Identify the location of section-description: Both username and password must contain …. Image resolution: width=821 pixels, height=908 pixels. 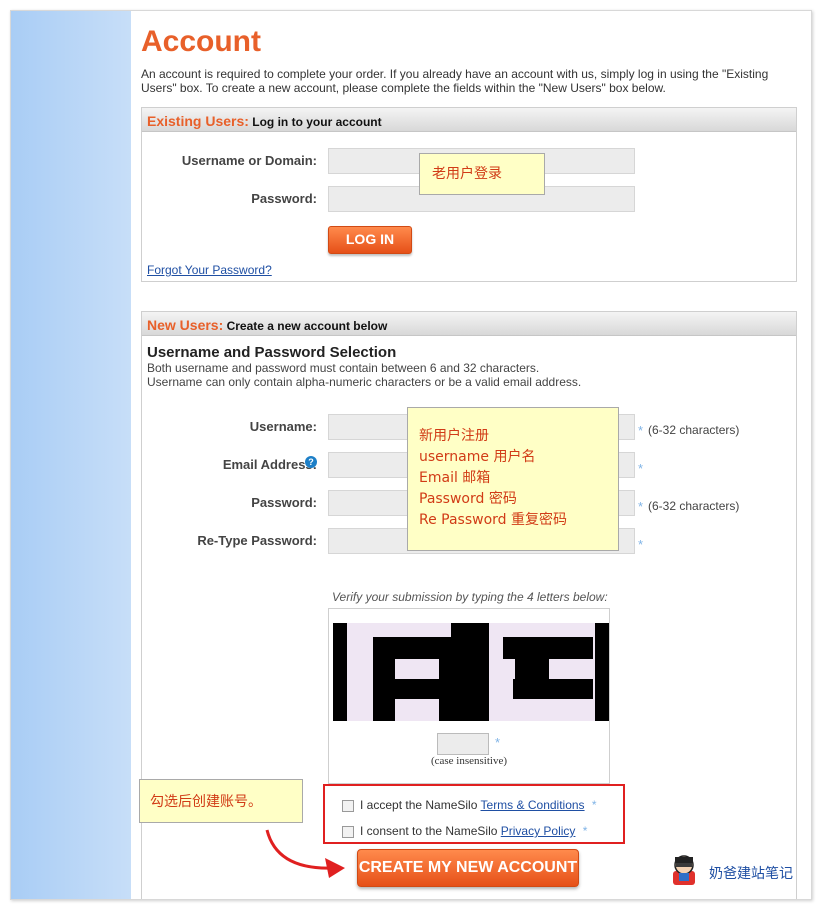
(364, 375).